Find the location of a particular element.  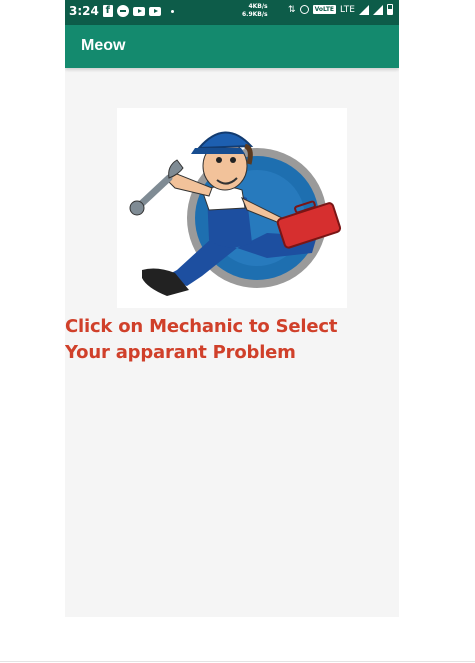

status-bar: 3:24 f 4KB/s 6.9KB/s ⇅ VoLTE LTE is located at coordinates (232, 12).